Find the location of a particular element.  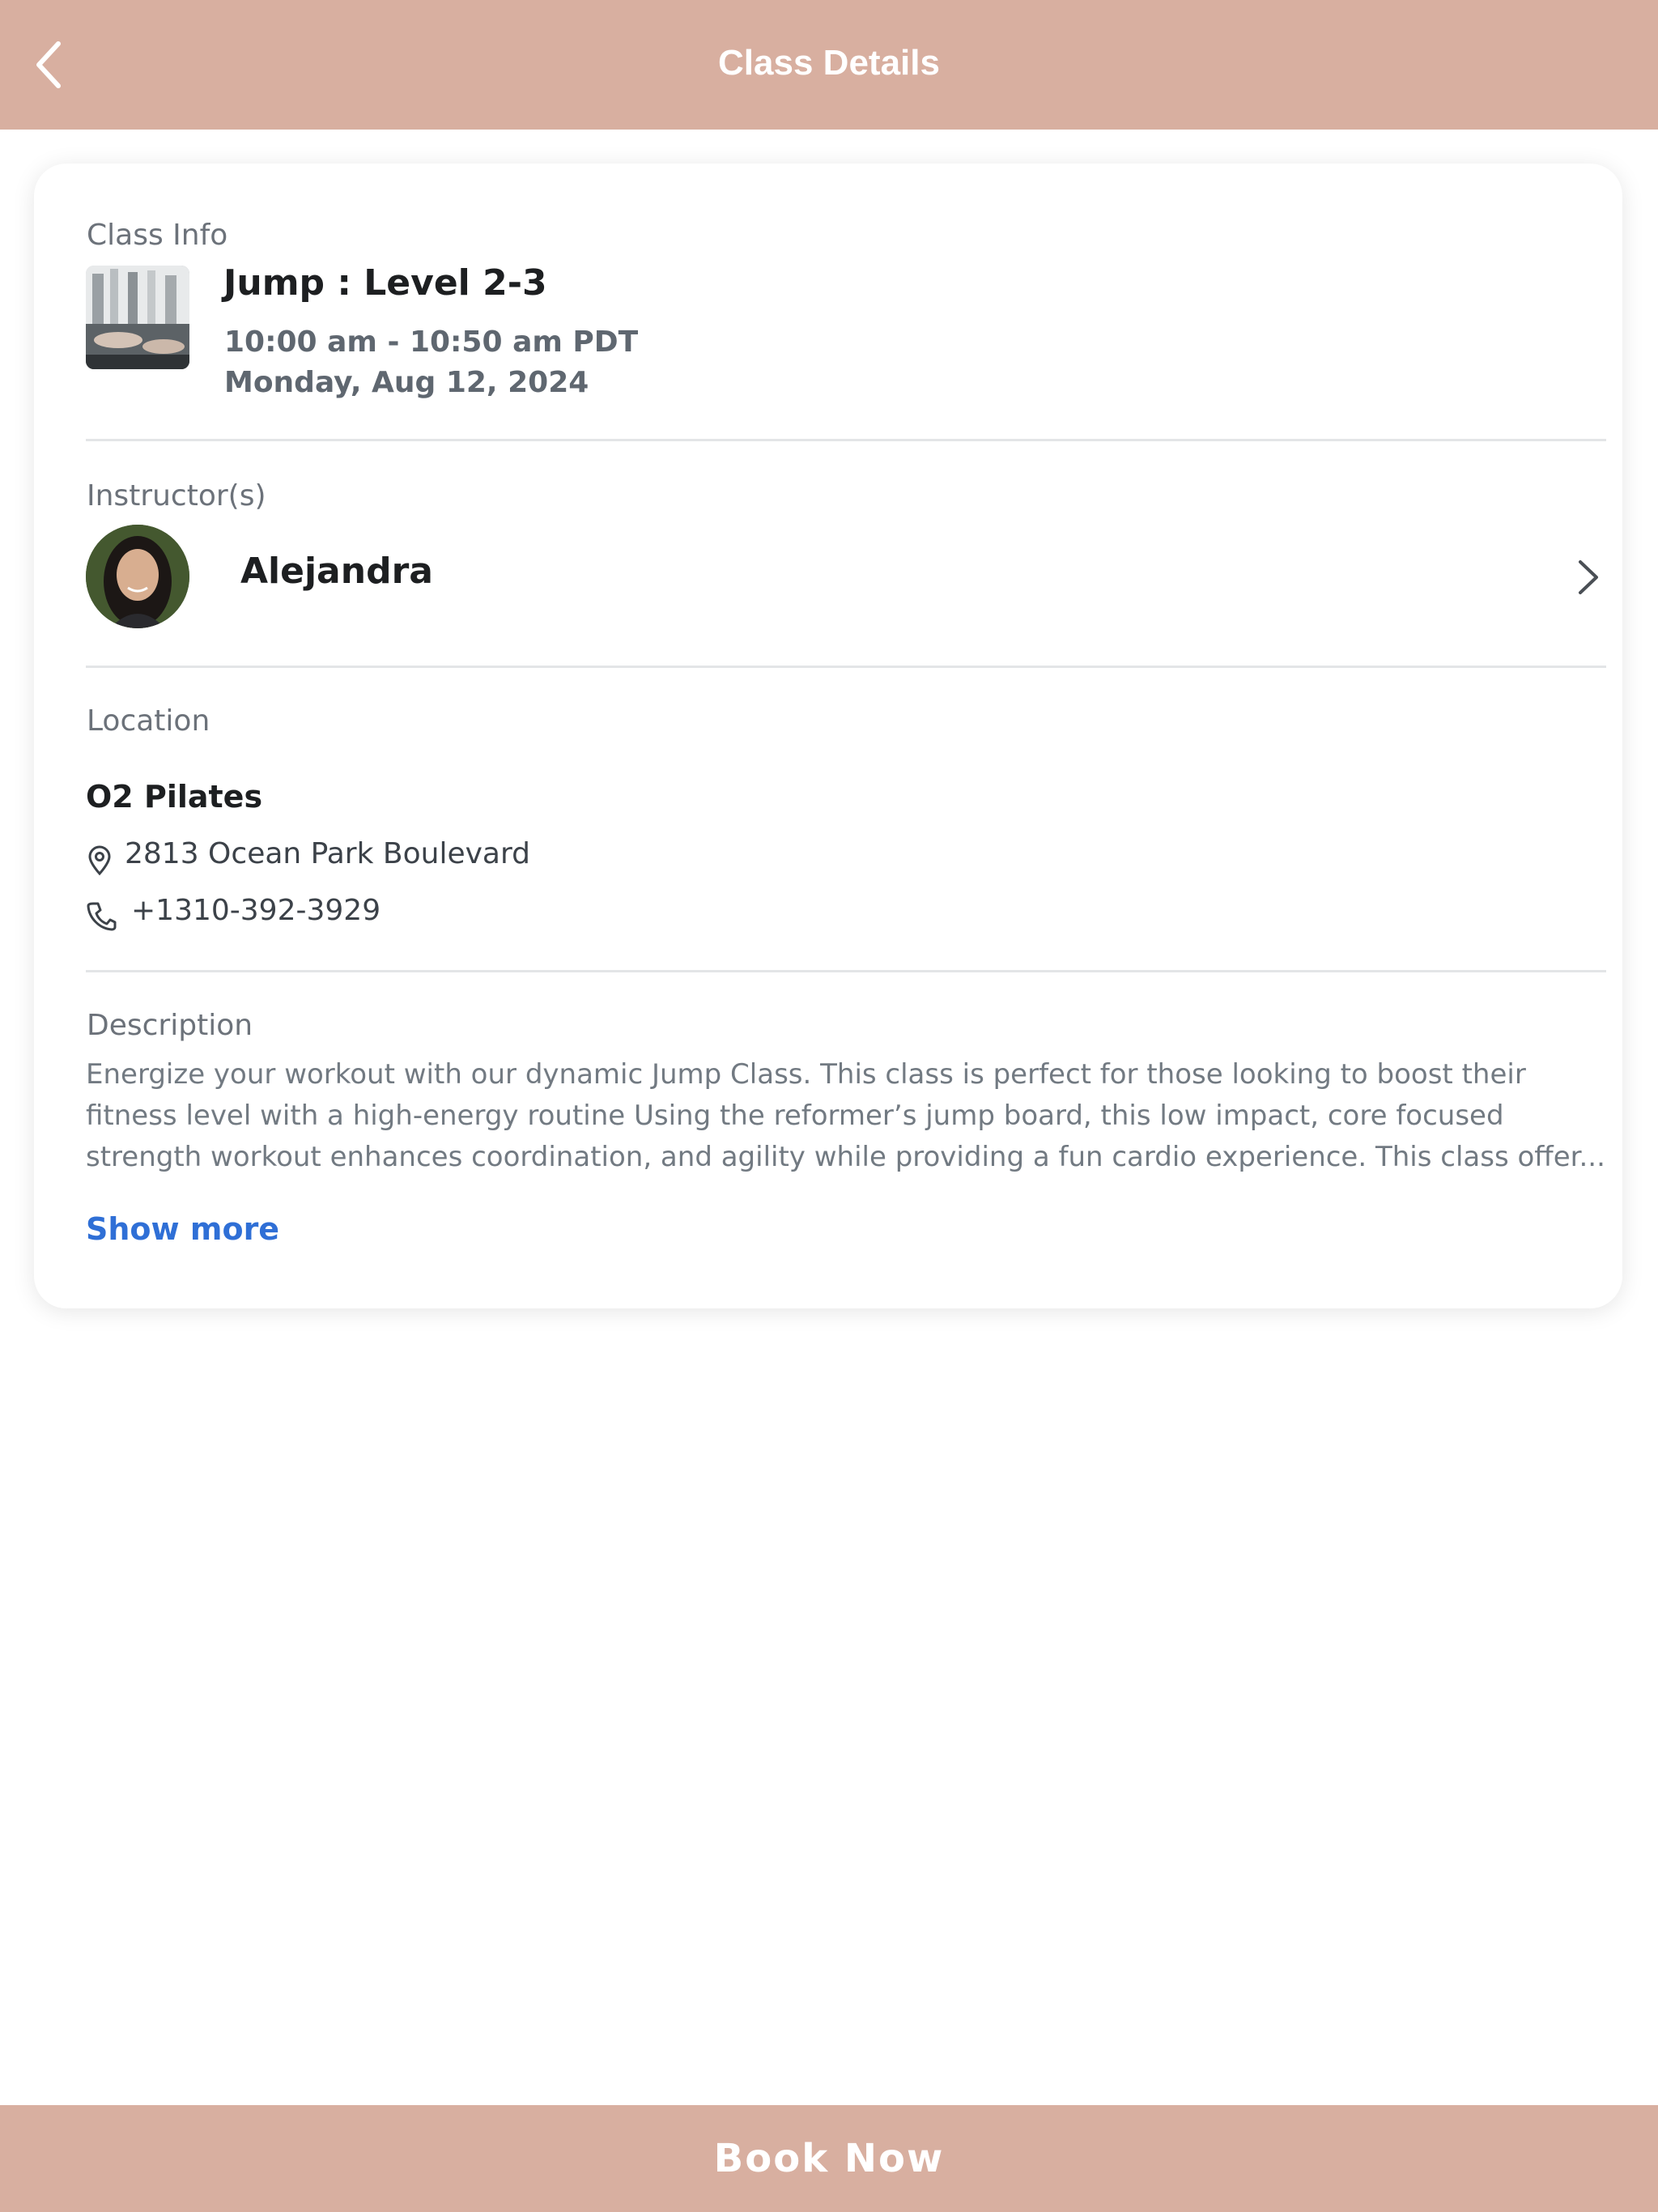

chevron-right-icon is located at coordinates (1588, 577).